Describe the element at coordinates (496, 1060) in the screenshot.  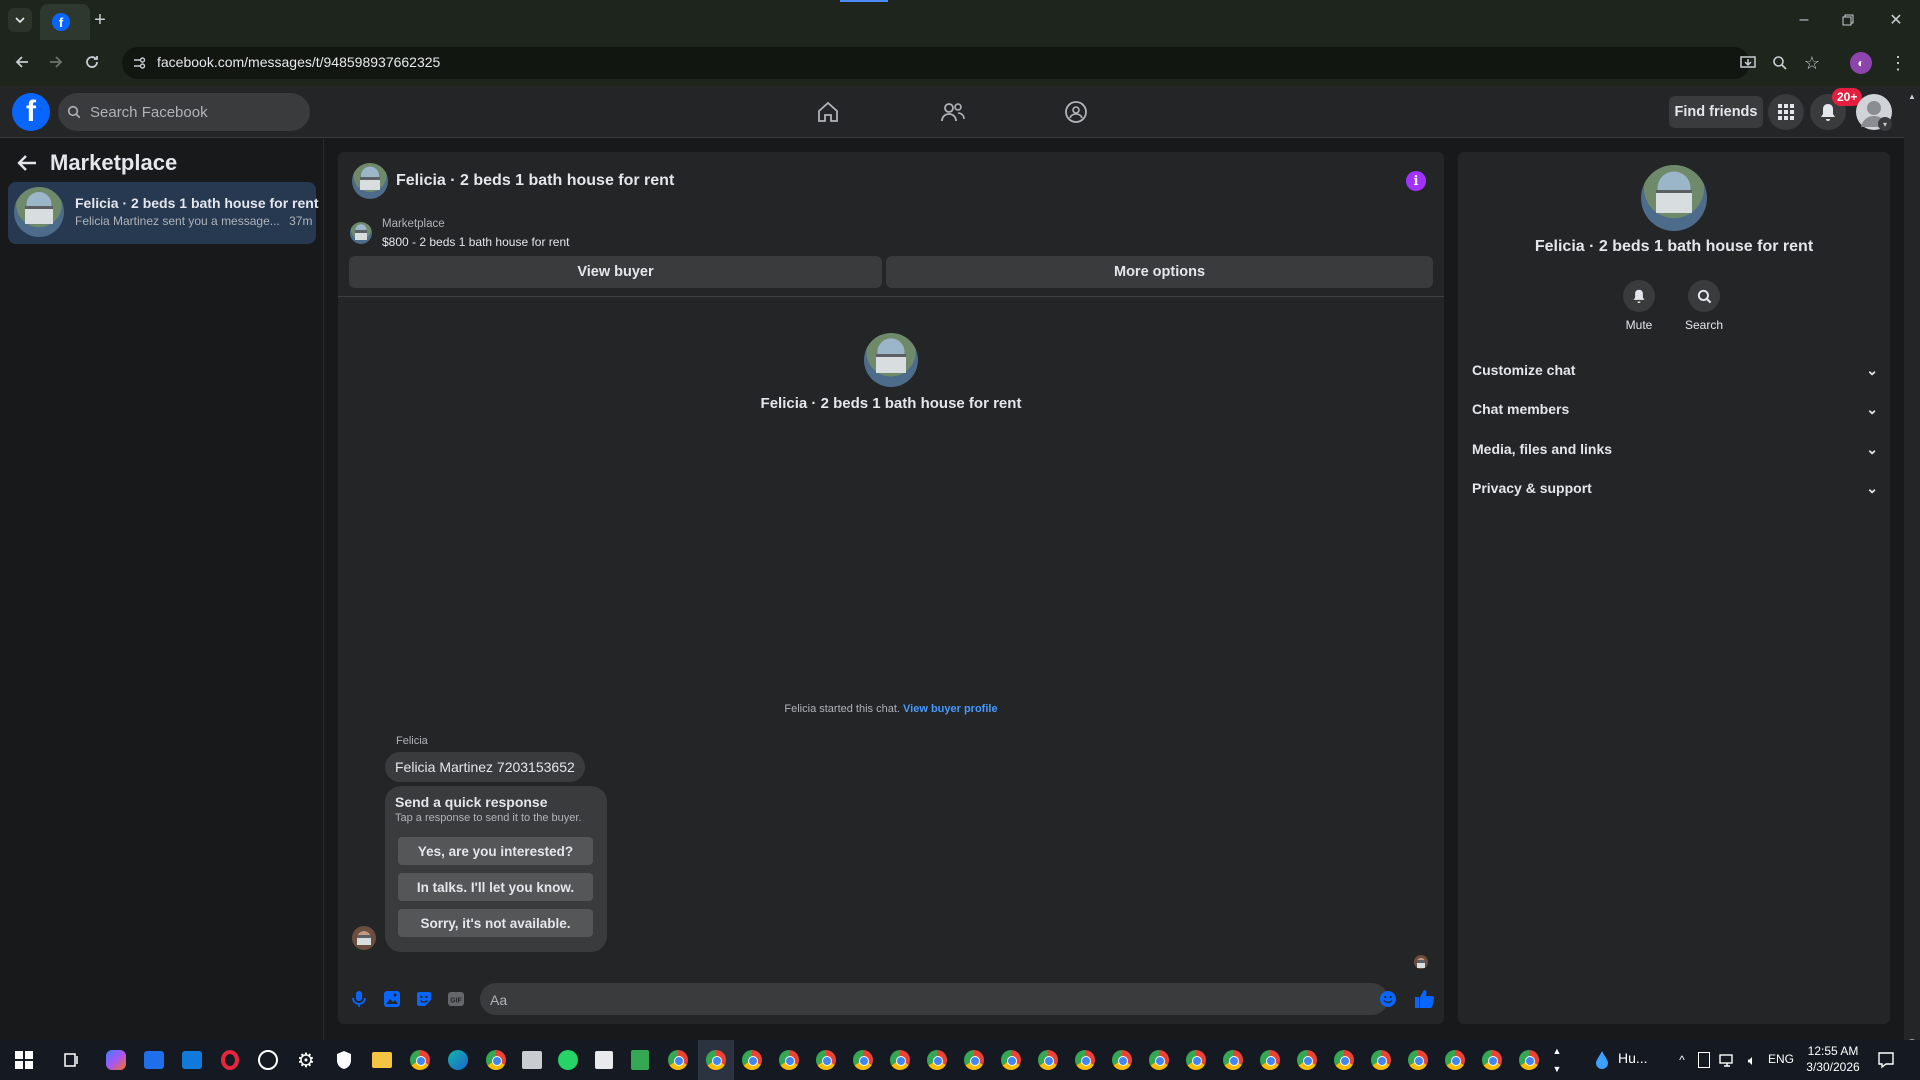
I see `chrome-profile-icon` at that location.